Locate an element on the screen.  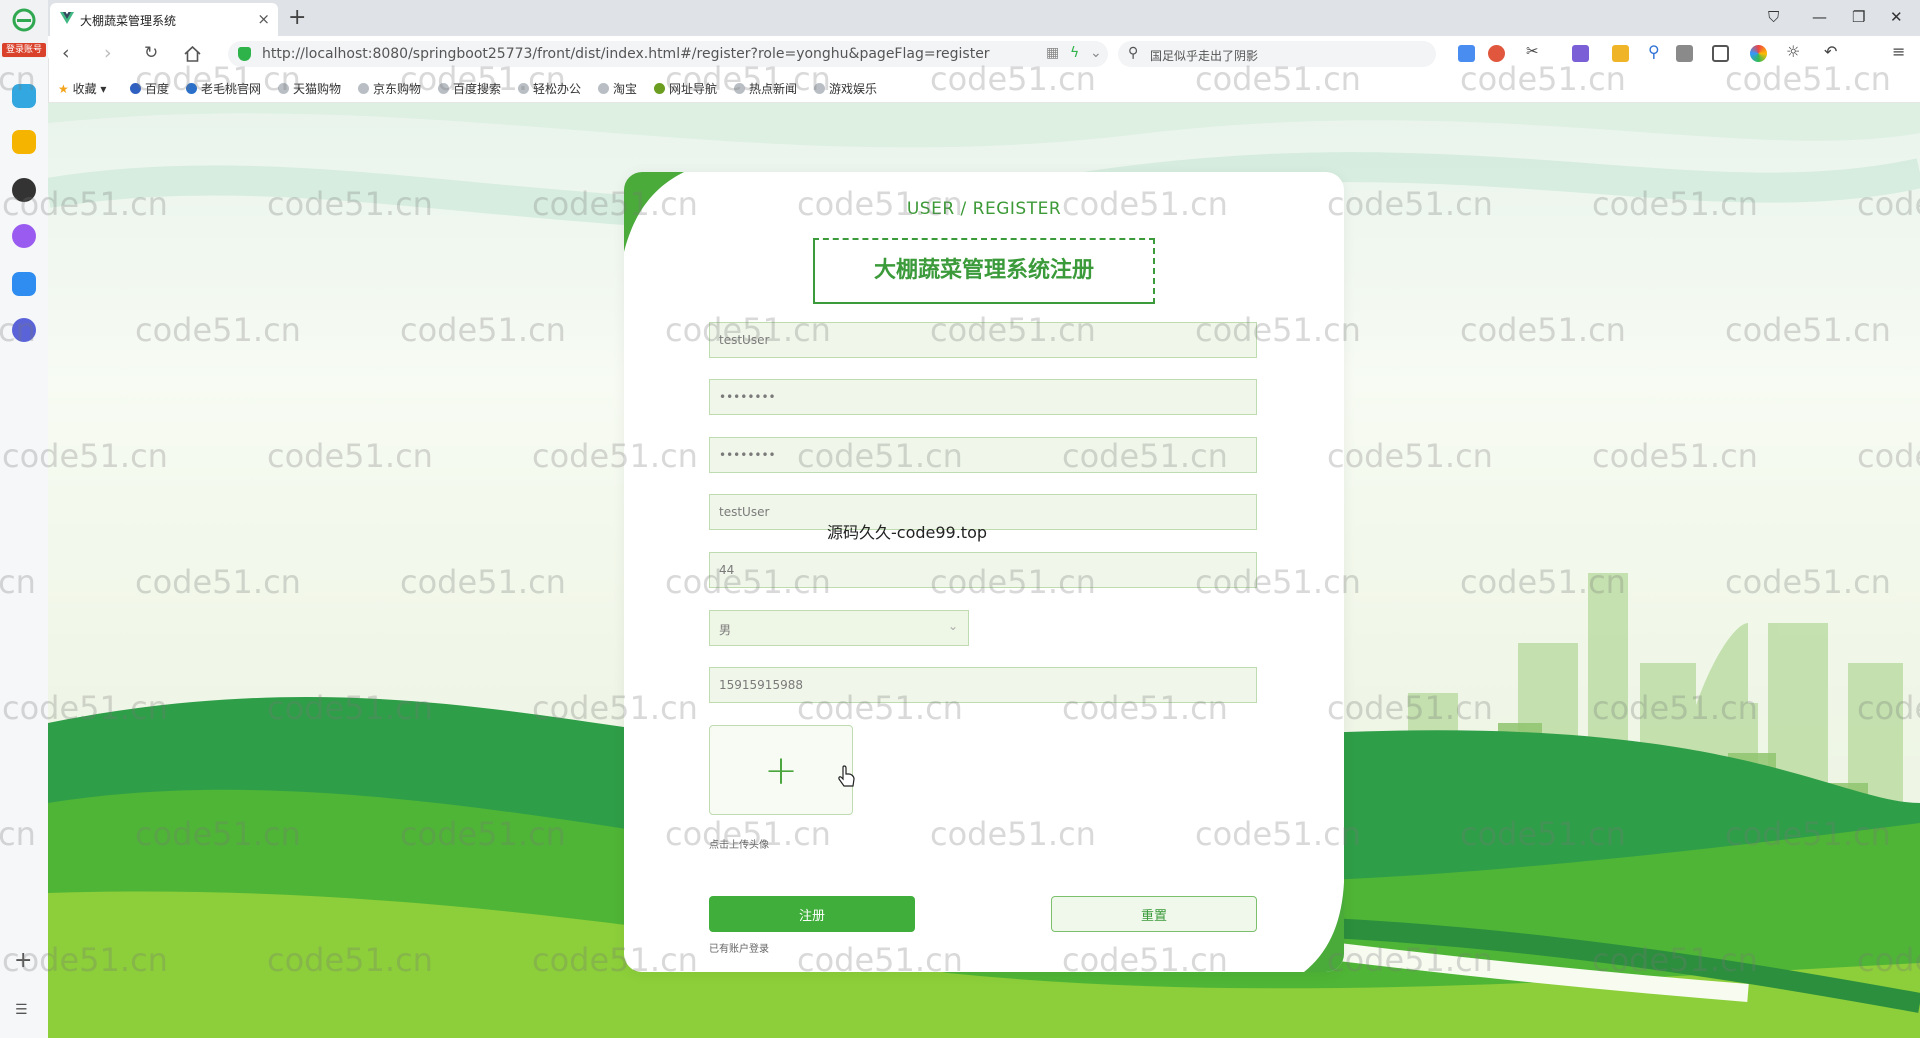
weibo-icon is located at coordinates (1496, 53).